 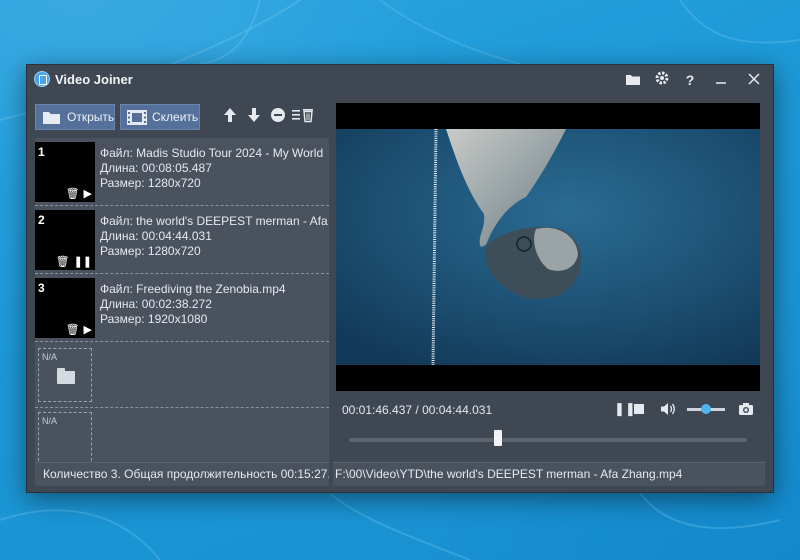 I want to click on title-bar: Video Joiner ?, so click(x=400, y=80).